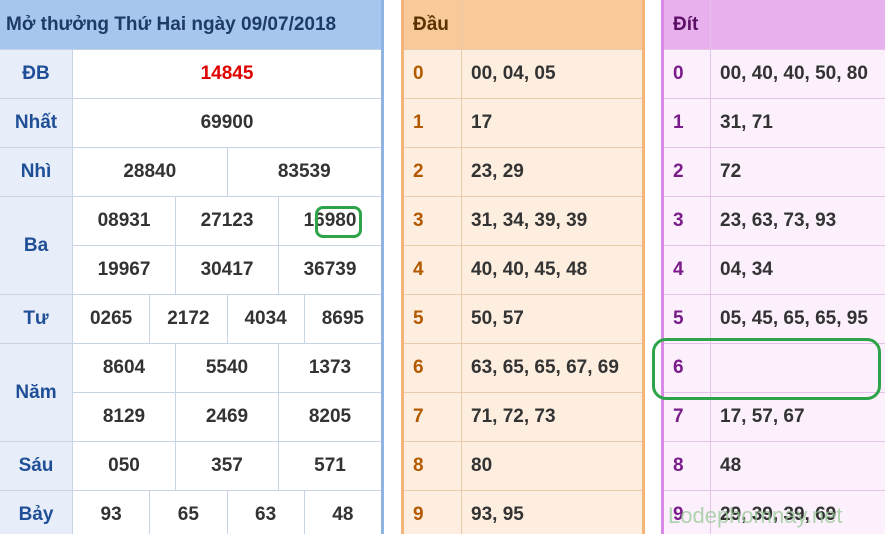 The image size is (885, 534). Describe the element at coordinates (433, 24) in the screenshot. I see `dau-header-label: Đầu` at that location.